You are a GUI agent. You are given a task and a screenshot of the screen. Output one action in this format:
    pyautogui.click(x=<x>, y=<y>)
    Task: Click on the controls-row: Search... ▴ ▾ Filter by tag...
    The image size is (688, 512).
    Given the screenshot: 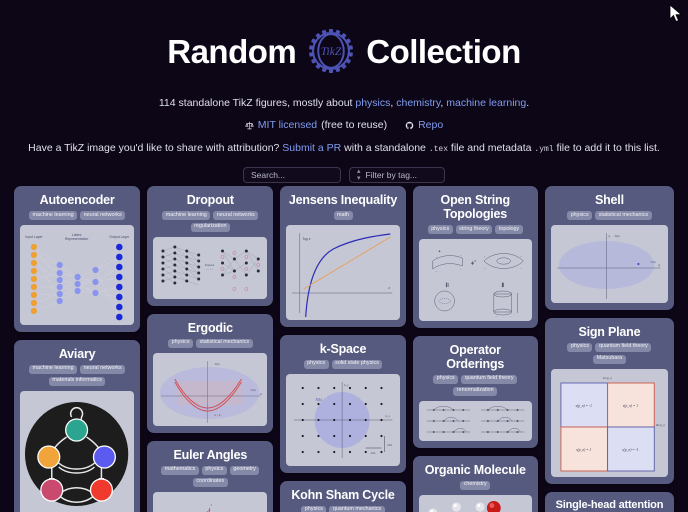 What is the action you would take?
    pyautogui.click(x=344, y=175)
    